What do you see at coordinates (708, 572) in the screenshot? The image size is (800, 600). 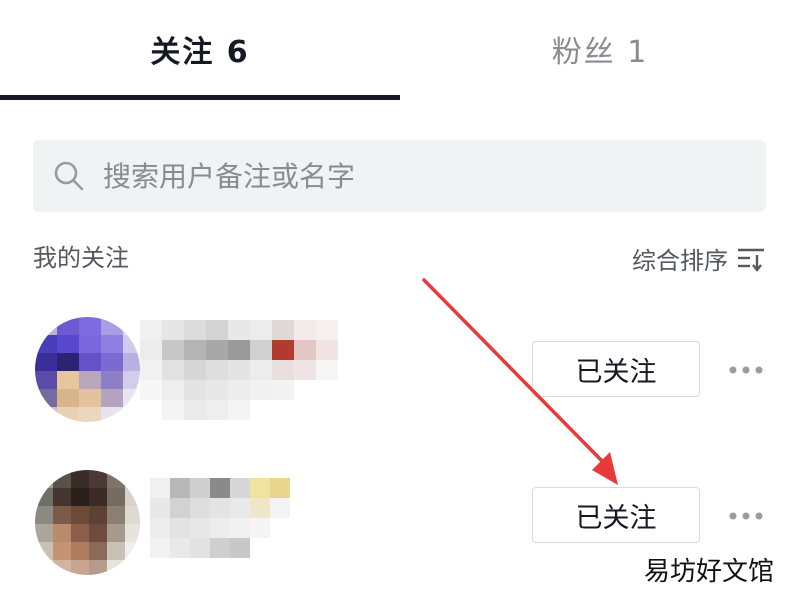 I see `watermark-text: 易坊好文馆` at bounding box center [708, 572].